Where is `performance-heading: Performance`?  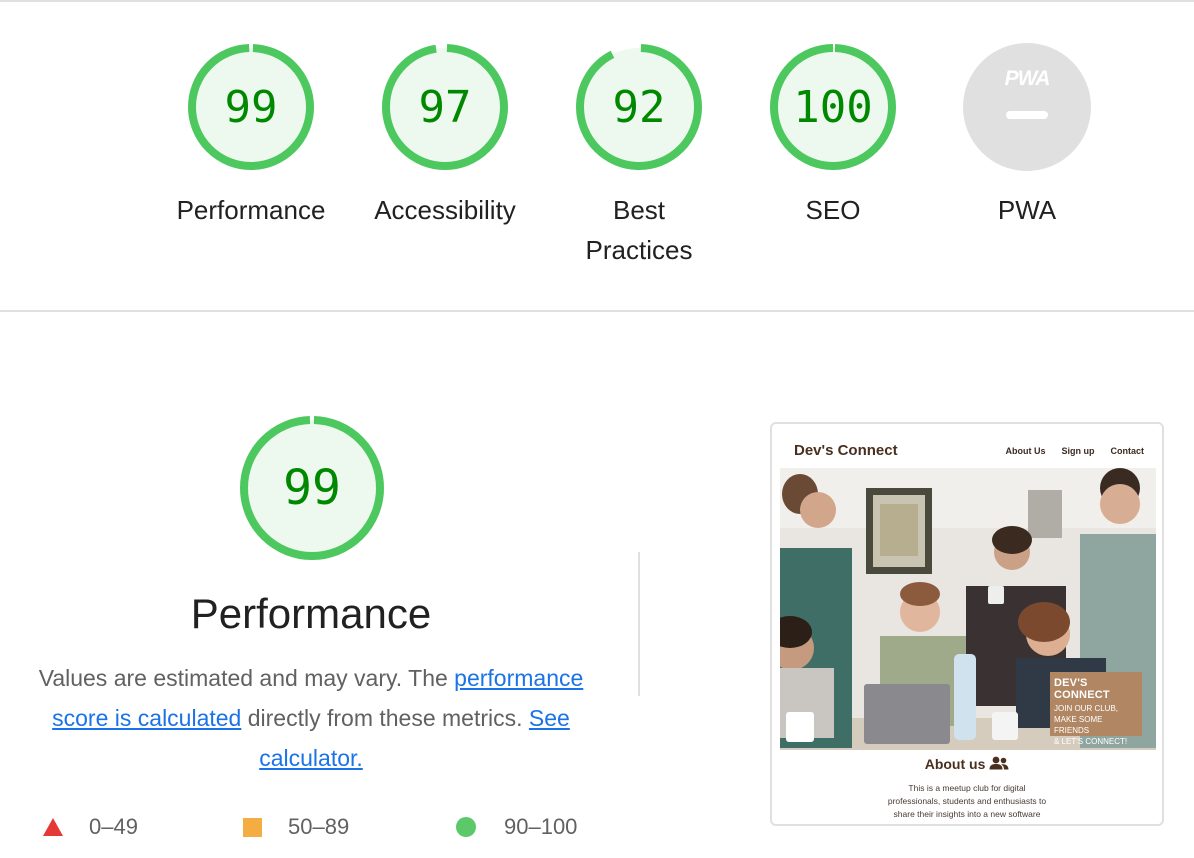
performance-heading: Performance is located at coordinates (311, 613).